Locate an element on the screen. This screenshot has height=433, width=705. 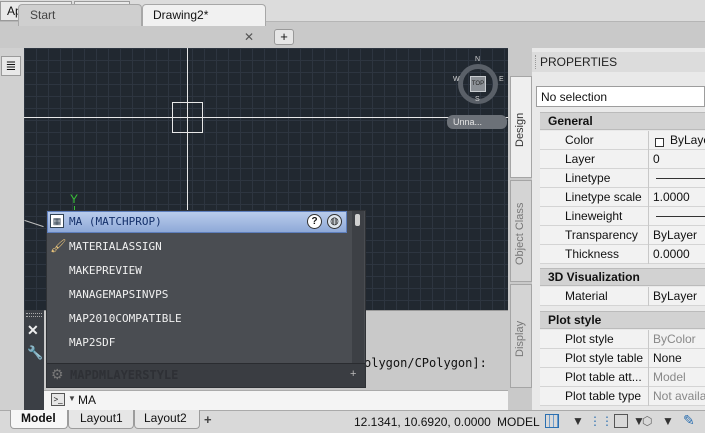
compass-north-label: N is located at coordinates (477, 59).